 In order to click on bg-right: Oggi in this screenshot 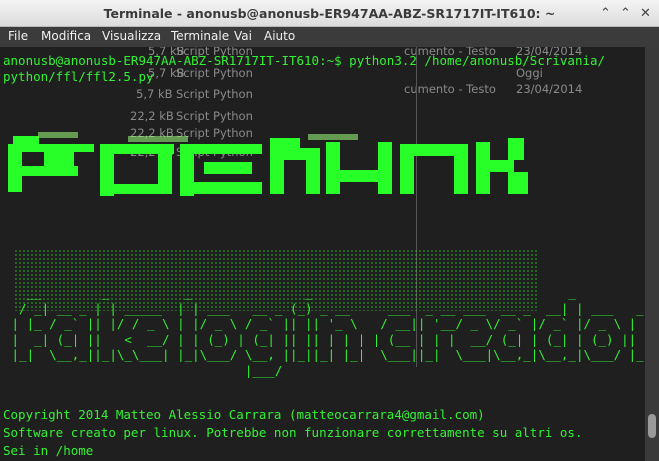, I will do `click(529, 73)`.